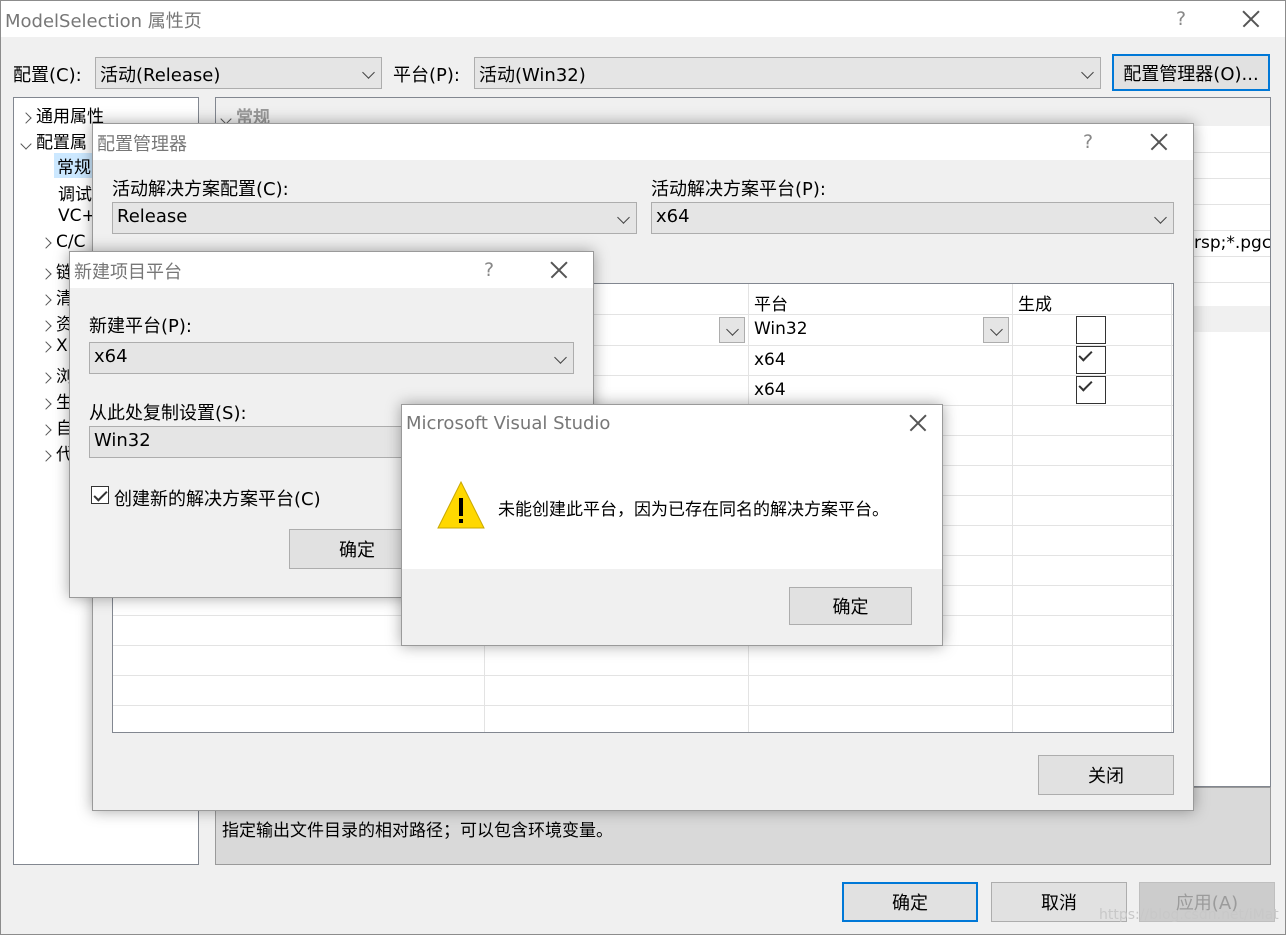 The height and width of the screenshot is (935, 1286). What do you see at coordinates (1035, 302) in the screenshot?
I see `column-header-build: 生成` at bounding box center [1035, 302].